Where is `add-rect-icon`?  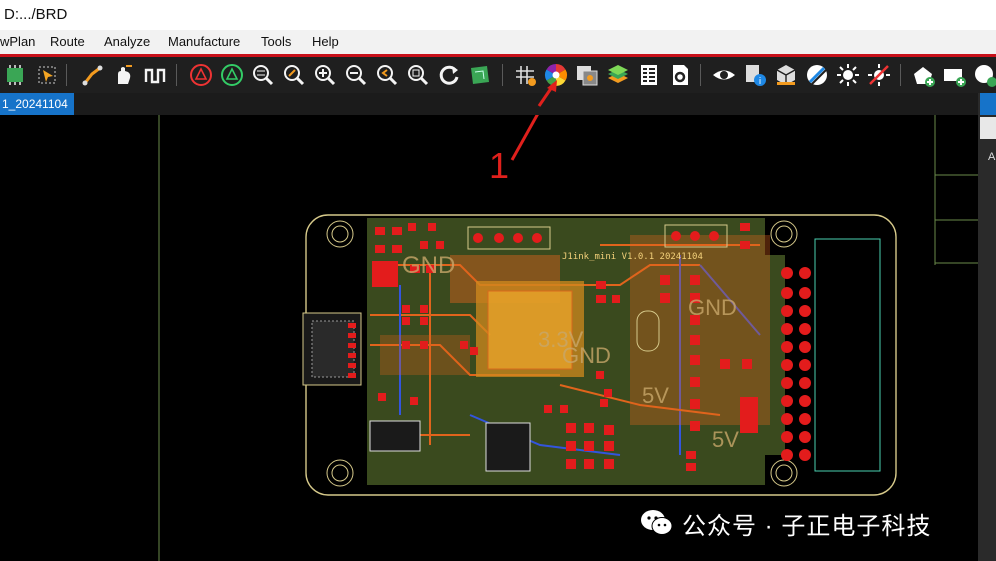
add-rect-icon is located at coordinates (954, 75).